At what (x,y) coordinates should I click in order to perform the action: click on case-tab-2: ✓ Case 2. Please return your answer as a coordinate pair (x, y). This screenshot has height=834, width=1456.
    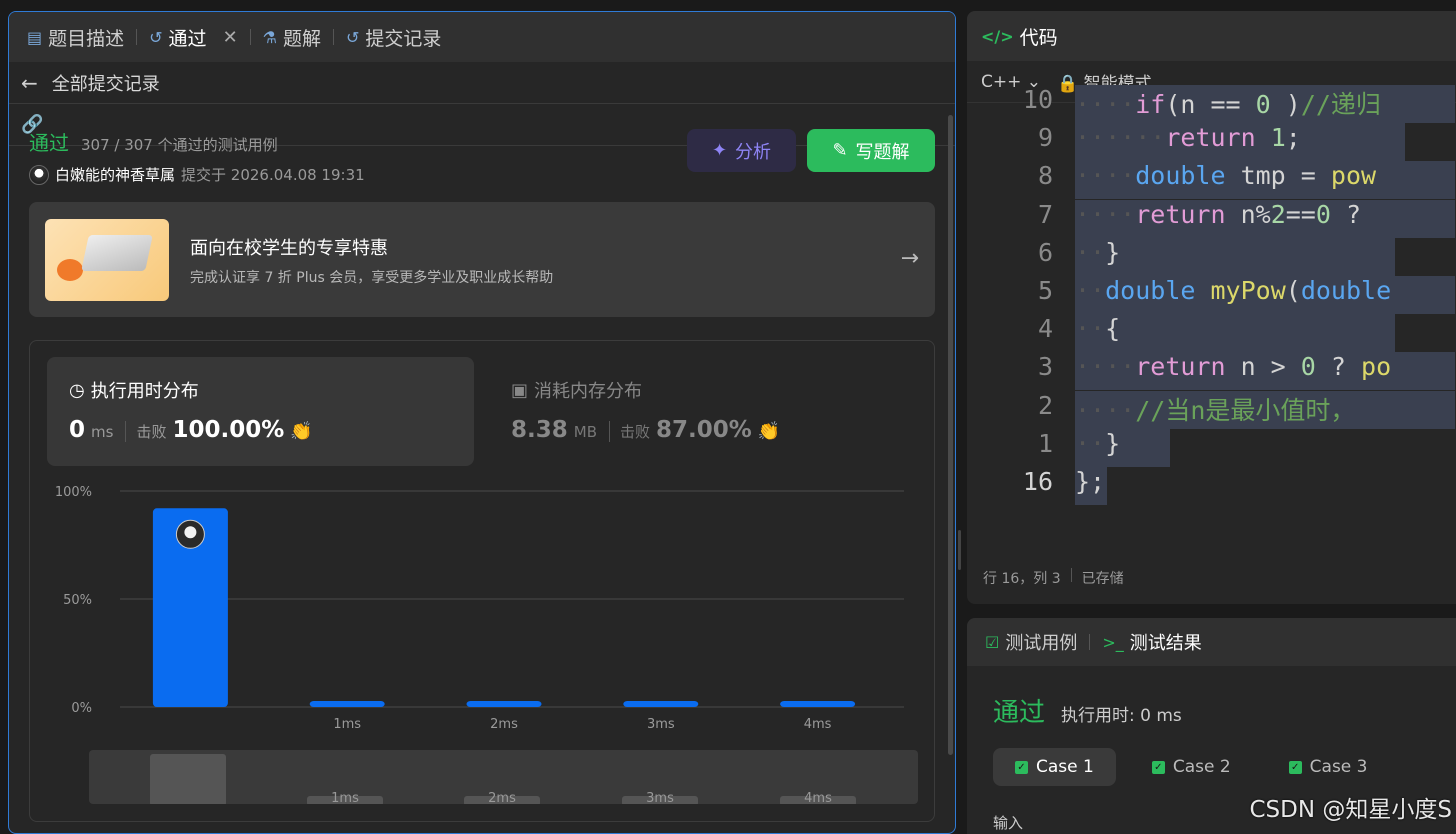
    Looking at the image, I should click on (1191, 767).